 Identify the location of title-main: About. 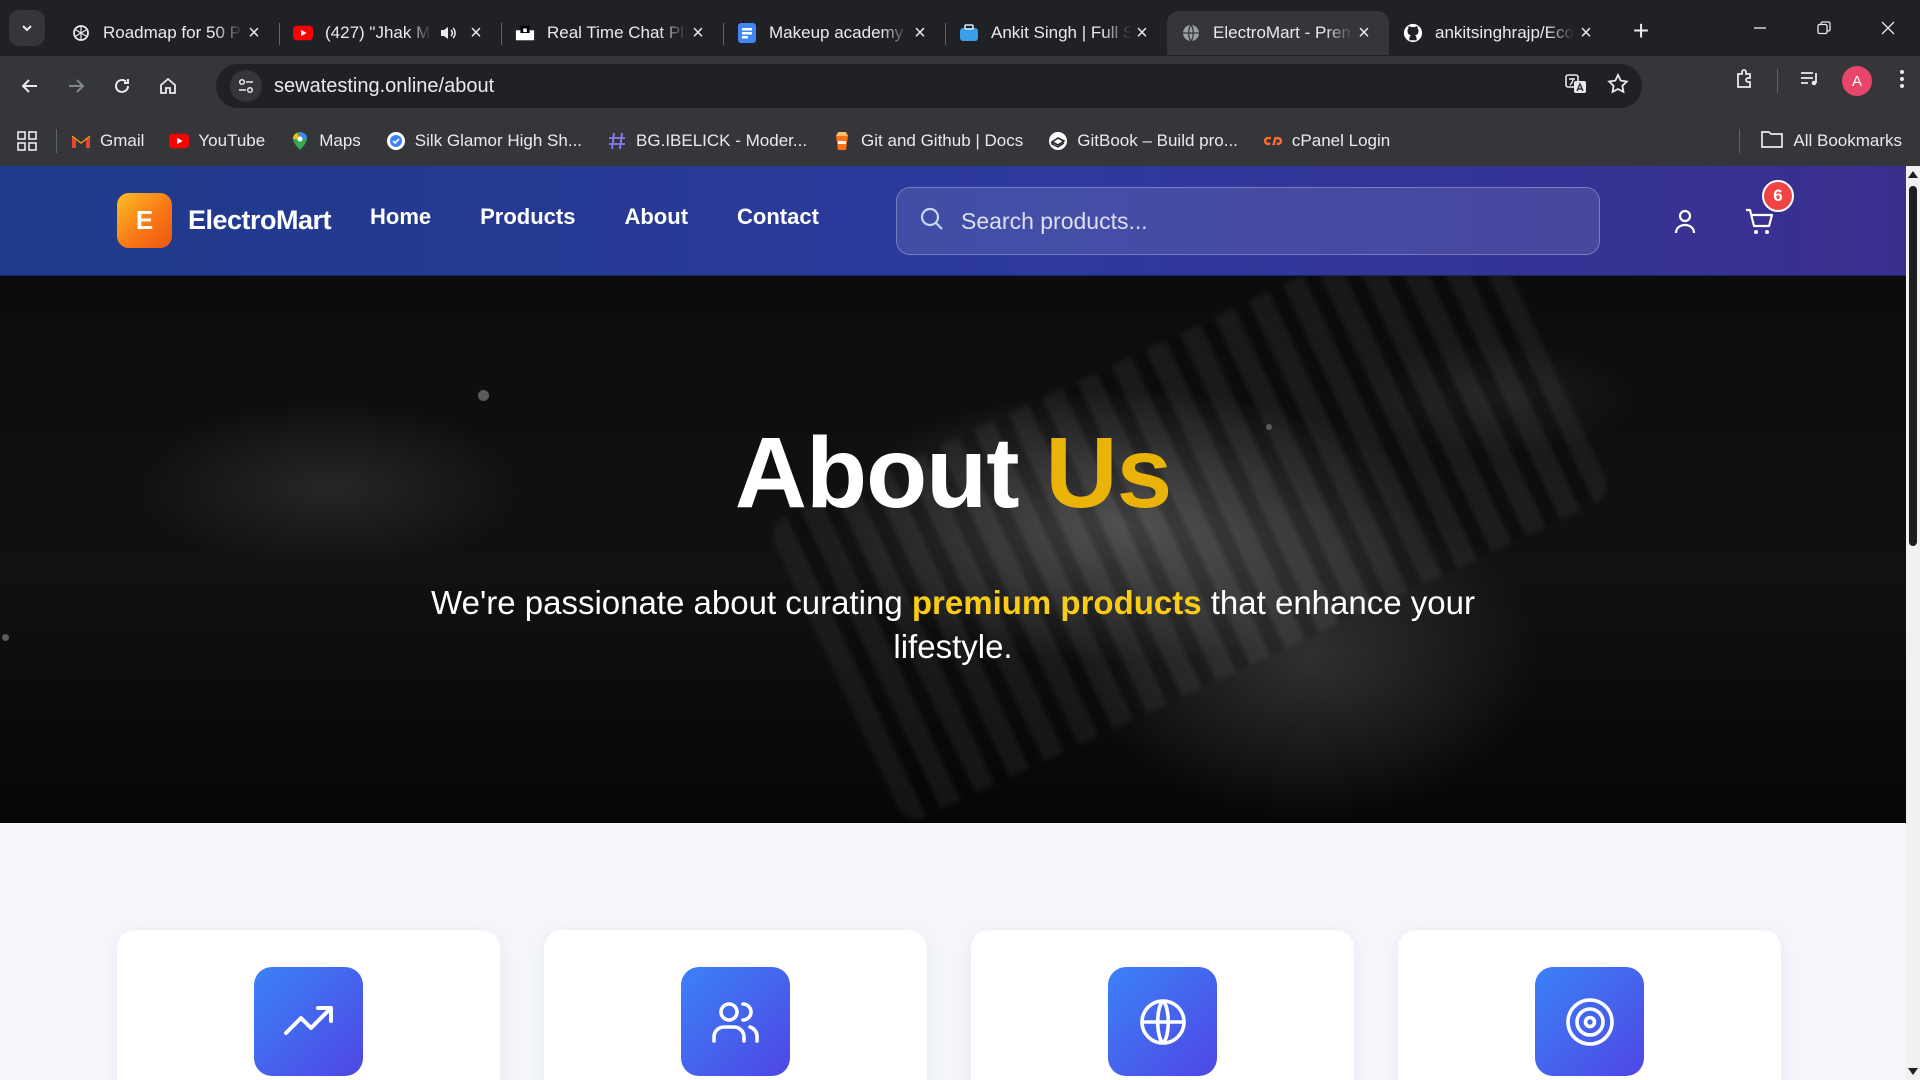
(877, 473).